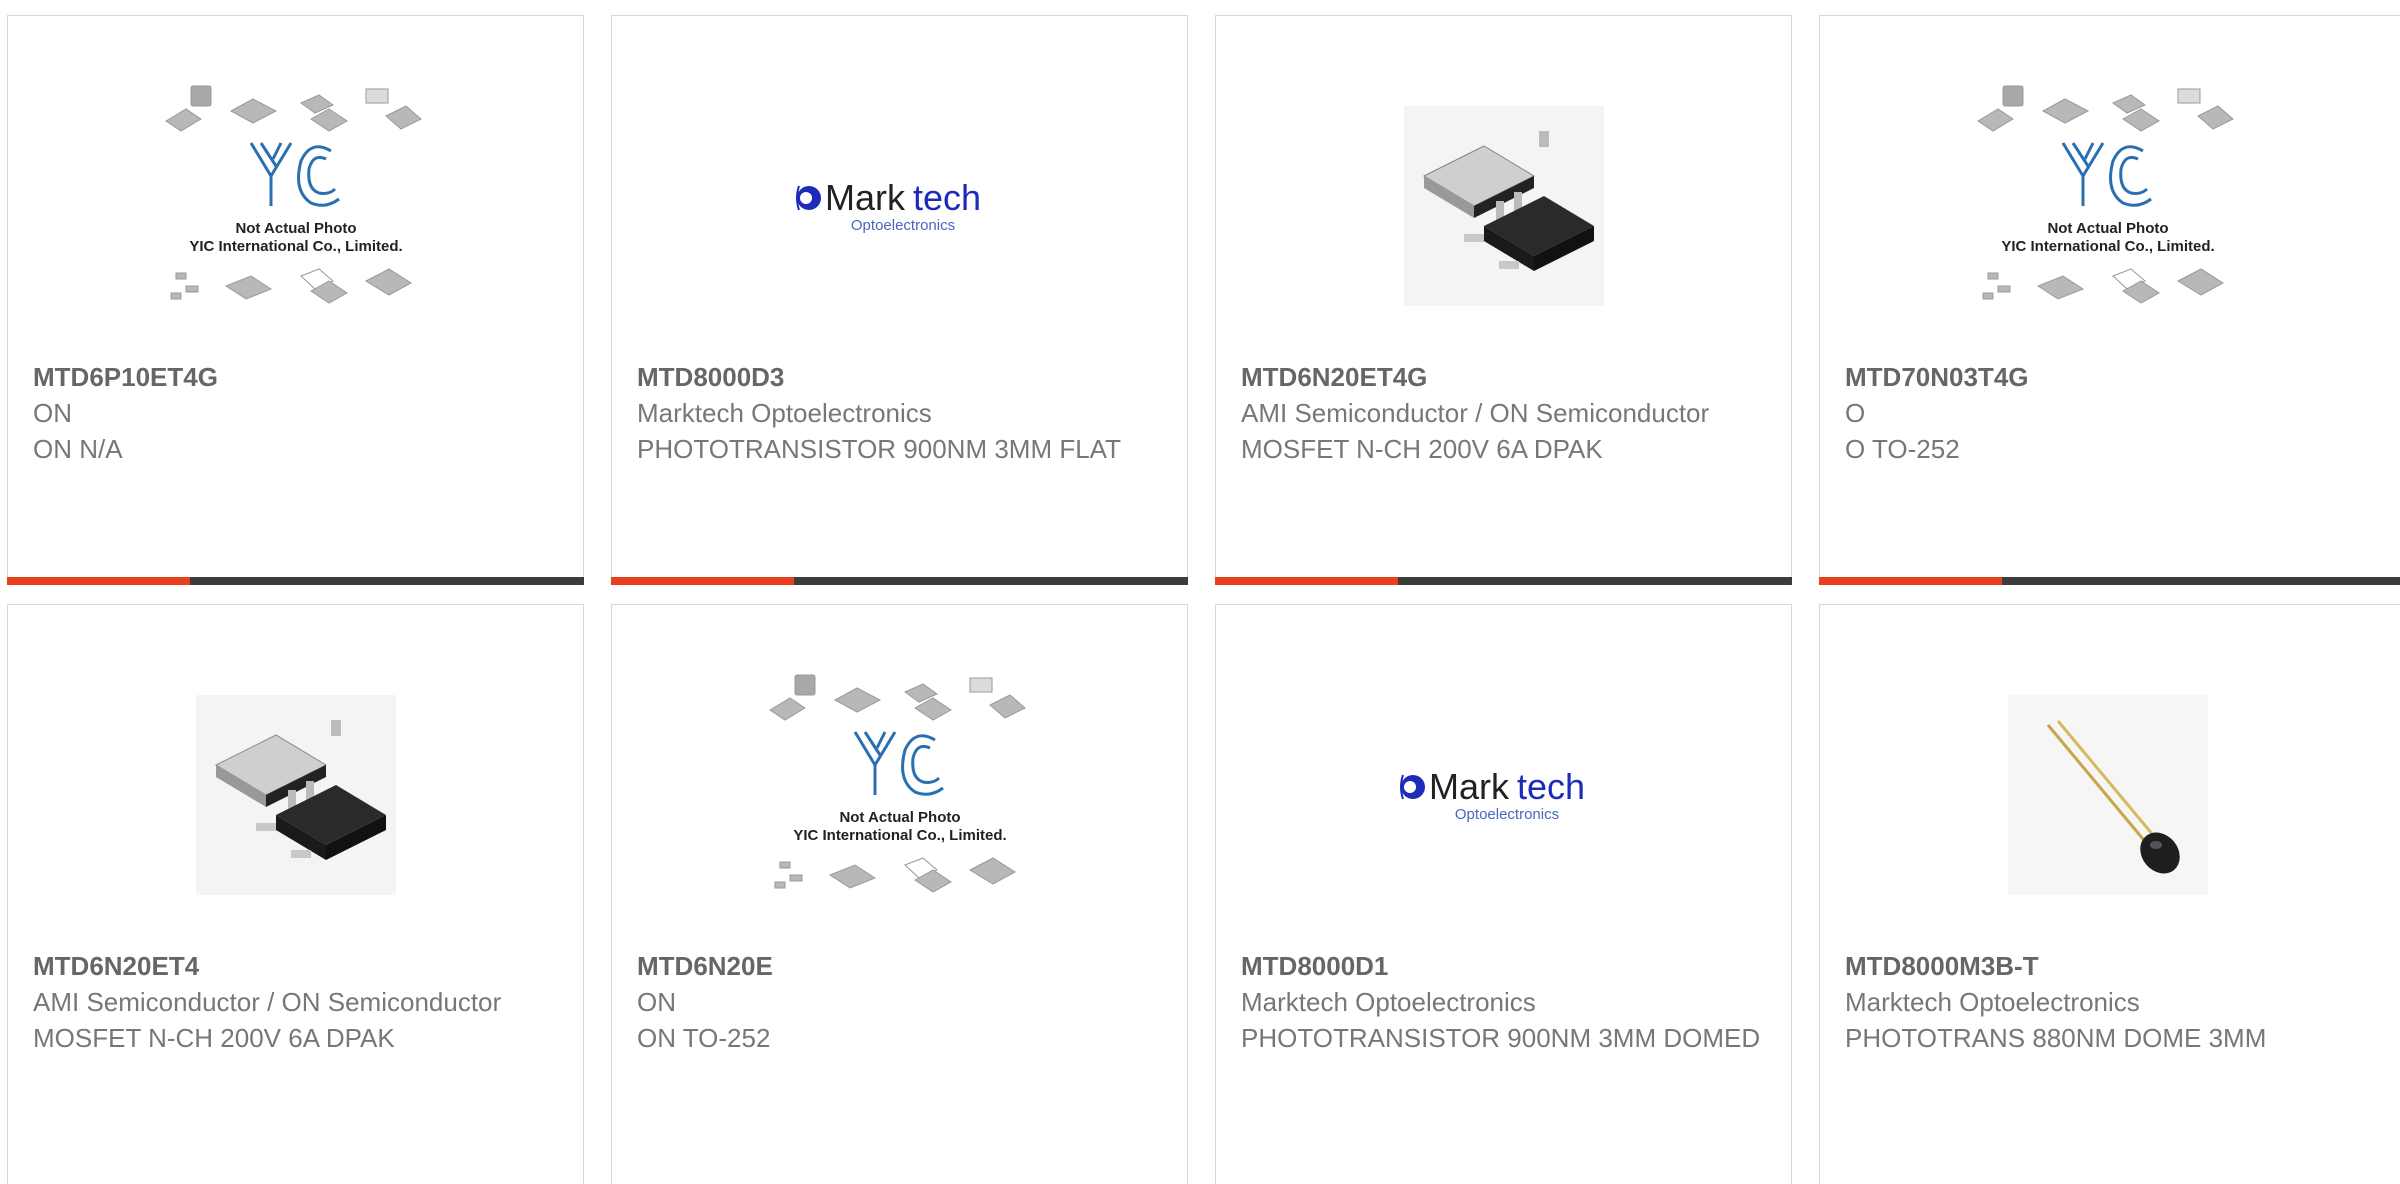 Image resolution: width=2400 pixels, height=1184 pixels. I want to click on part-number: MTD6N20E, so click(902, 966).